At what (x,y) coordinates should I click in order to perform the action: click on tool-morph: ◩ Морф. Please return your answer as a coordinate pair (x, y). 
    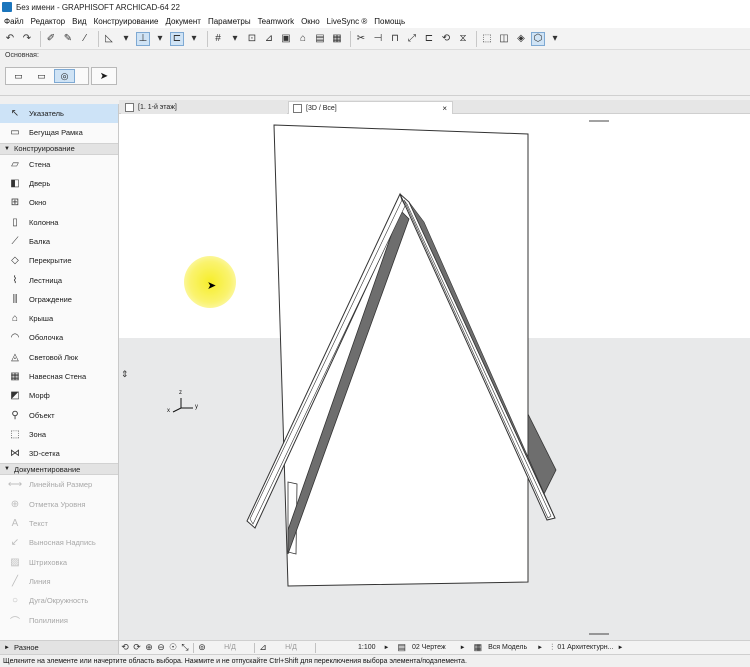
    Looking at the image, I should click on (59, 395).